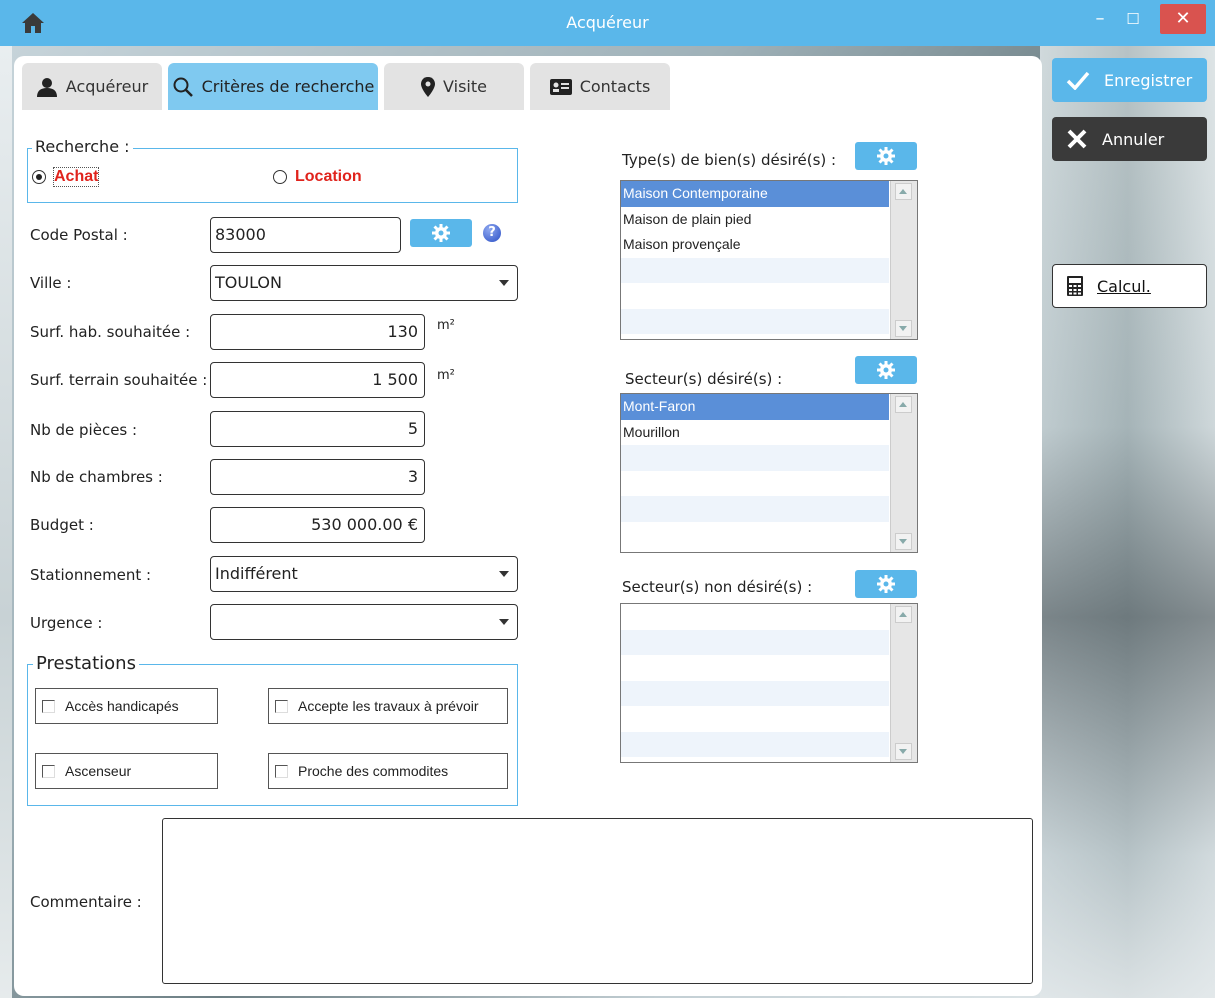  What do you see at coordinates (280, 177) in the screenshot?
I see `radio-location-indicator` at bounding box center [280, 177].